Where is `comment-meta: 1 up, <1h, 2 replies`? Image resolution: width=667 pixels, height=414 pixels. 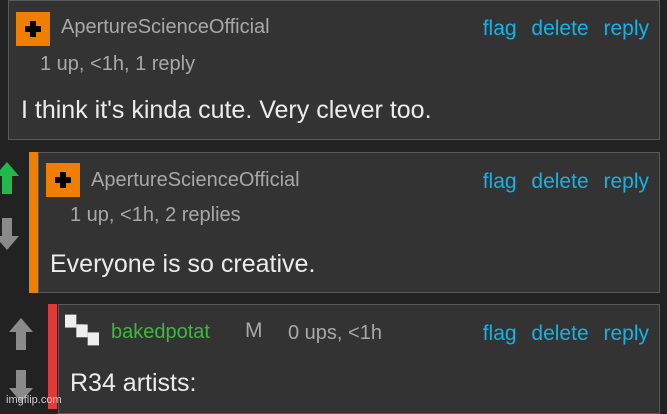
comment-meta: 1 up, <1h, 2 replies is located at coordinates (155, 215).